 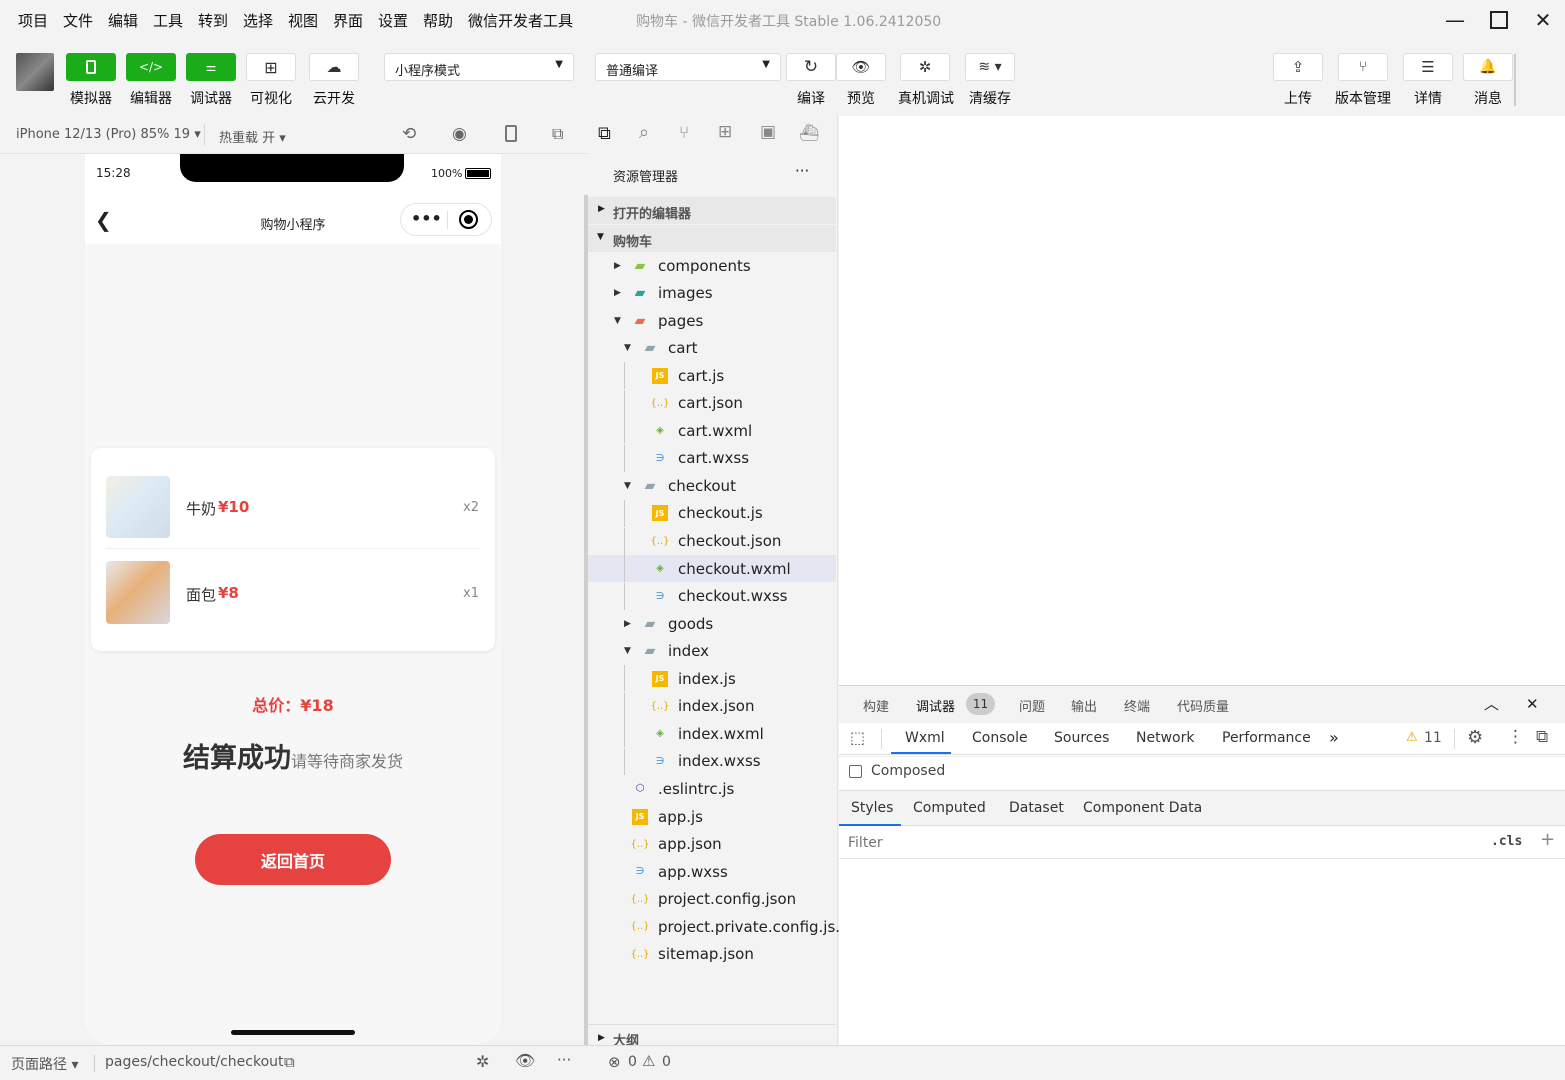 I want to click on tab-styles: Styles, so click(x=872, y=808).